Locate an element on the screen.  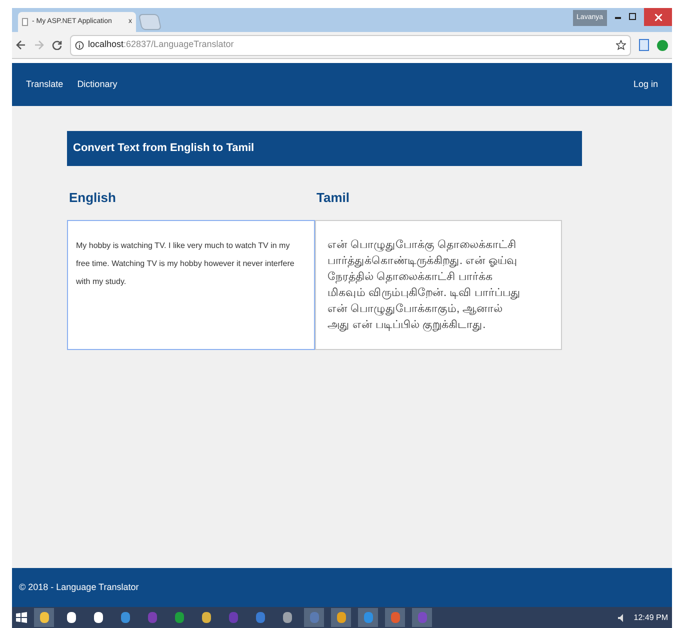
back-icon is located at coordinates (21, 45).